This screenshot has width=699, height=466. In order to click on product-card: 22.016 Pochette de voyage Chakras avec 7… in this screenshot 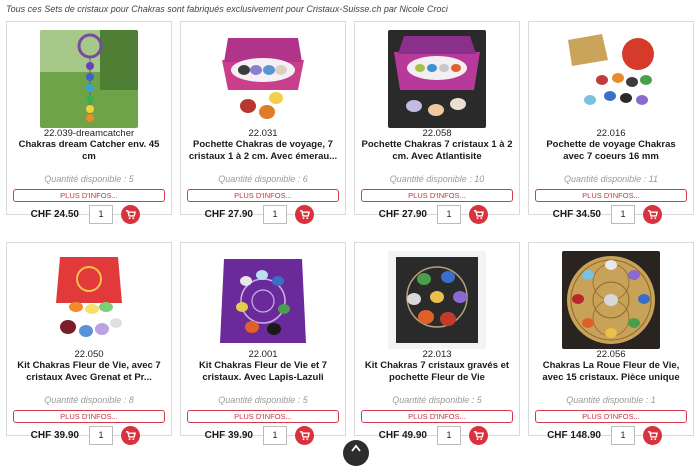, I will do `click(611, 122)`.